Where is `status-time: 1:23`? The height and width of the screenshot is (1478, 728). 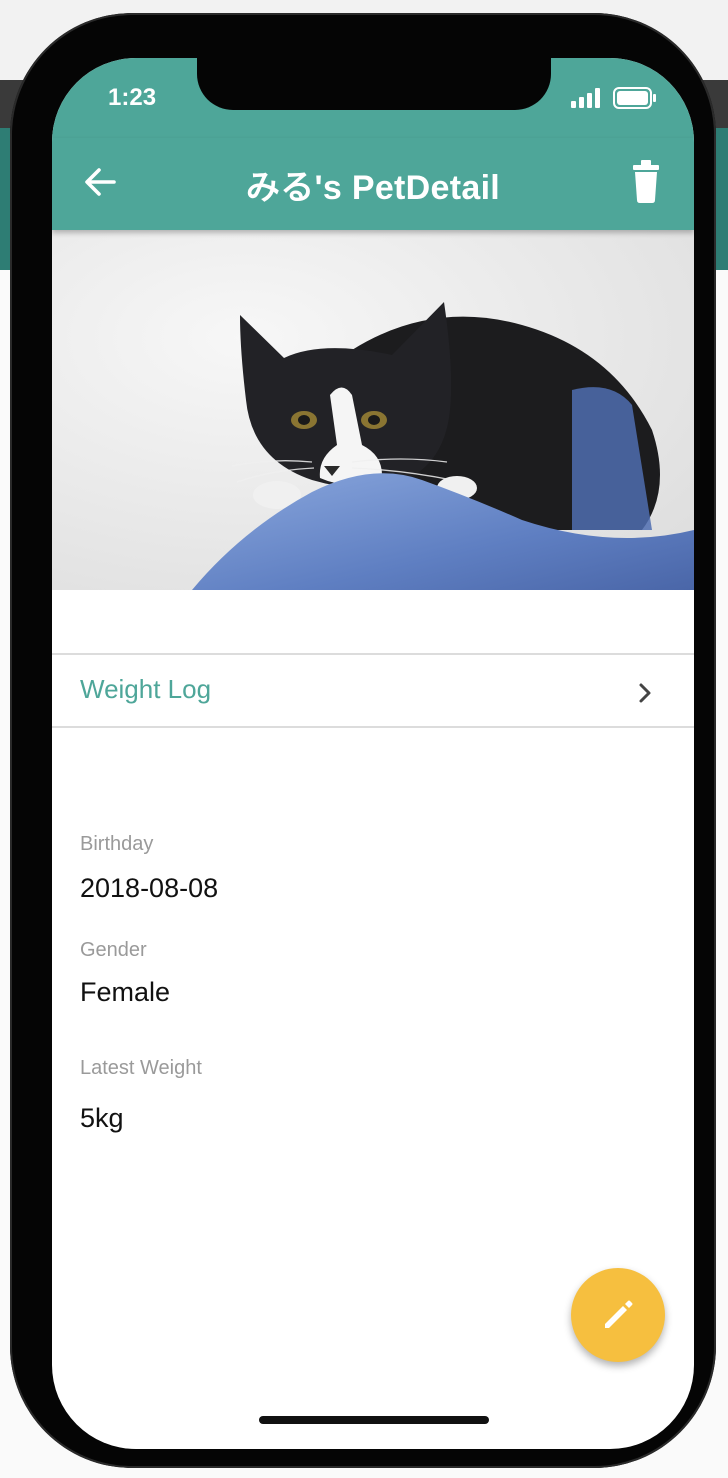 status-time: 1:23 is located at coordinates (132, 97).